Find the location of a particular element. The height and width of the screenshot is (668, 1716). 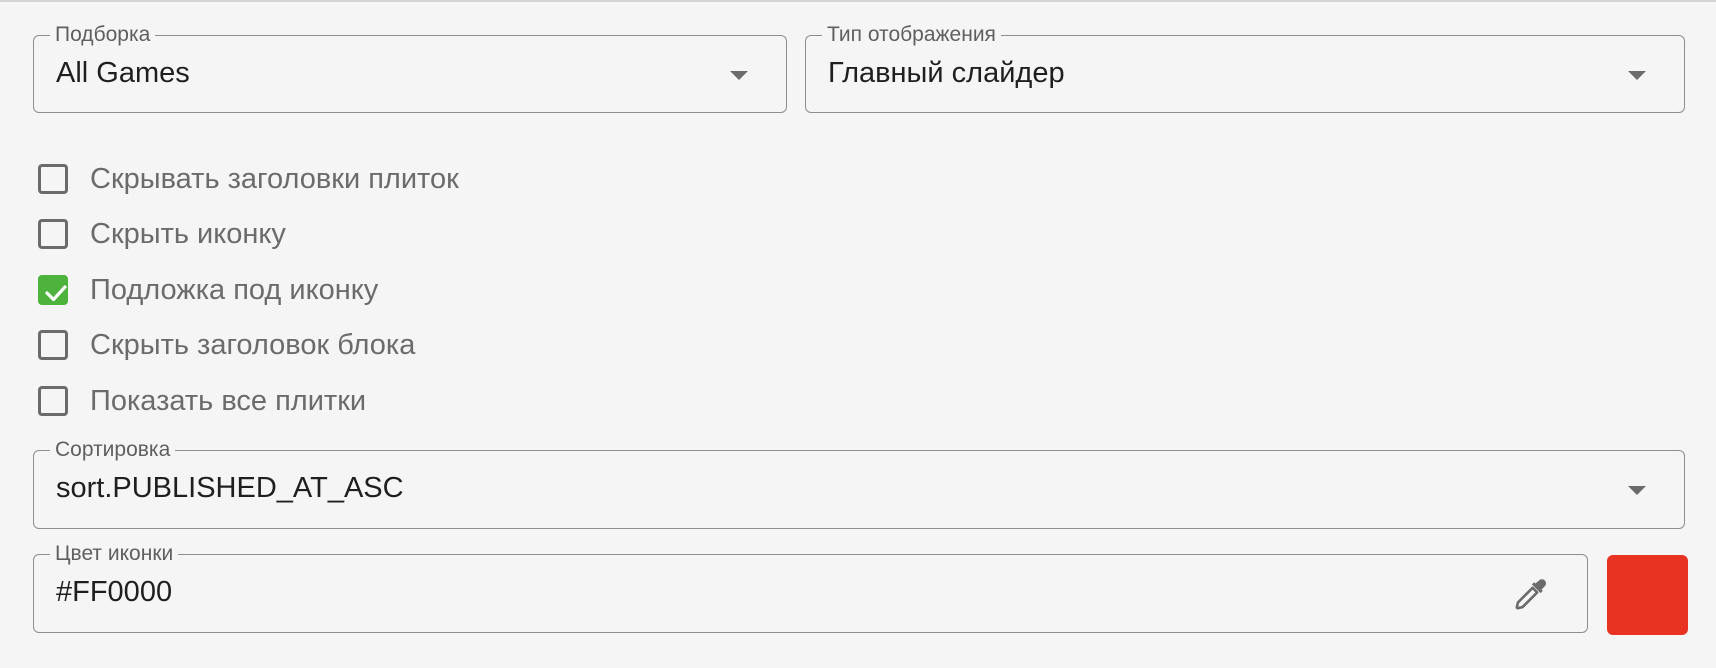

collection-value: All Games is located at coordinates (123, 73).